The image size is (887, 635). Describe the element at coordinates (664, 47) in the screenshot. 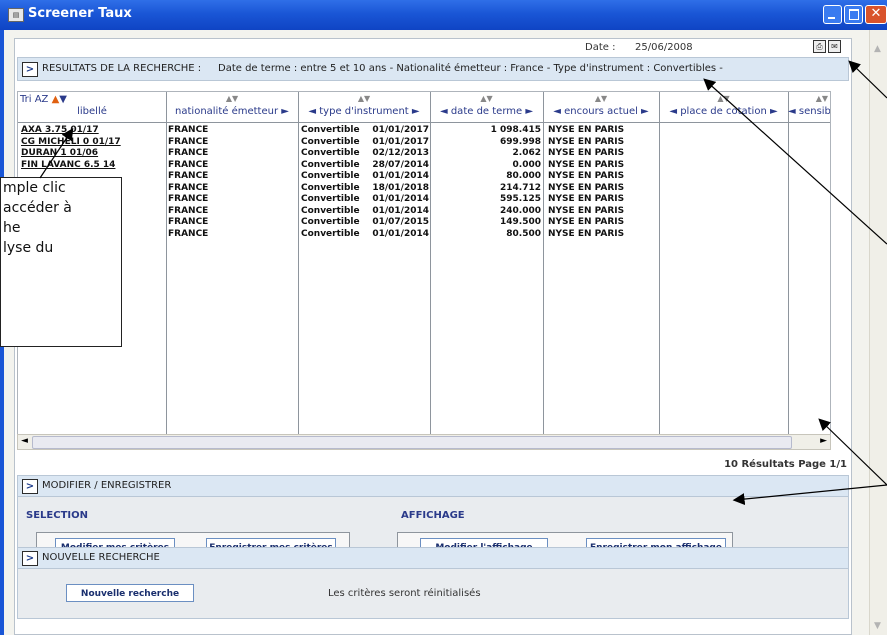

I see `date-value: 25/06/2008` at that location.